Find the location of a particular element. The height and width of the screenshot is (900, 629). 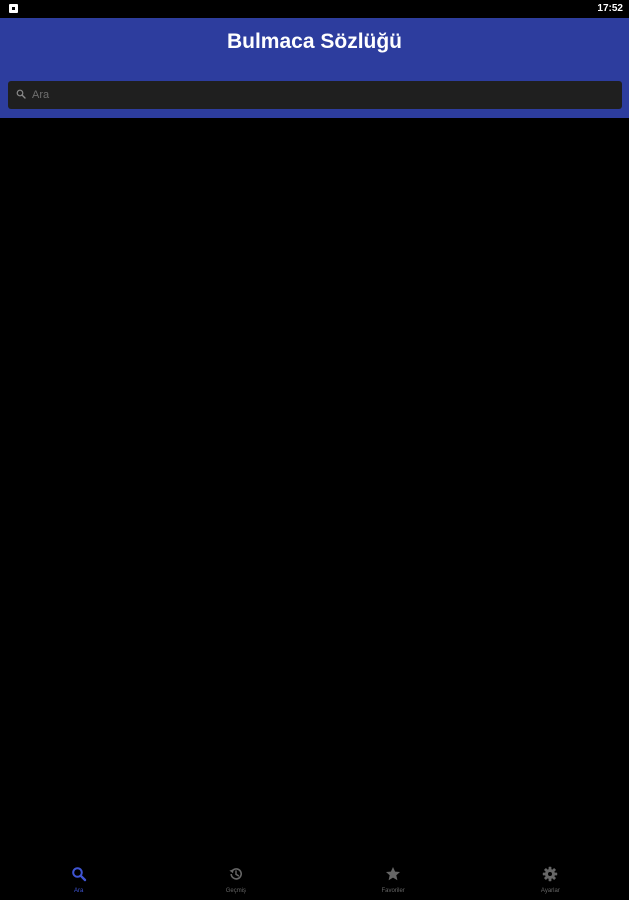

nav-label-search: Ara is located at coordinates (78, 891).